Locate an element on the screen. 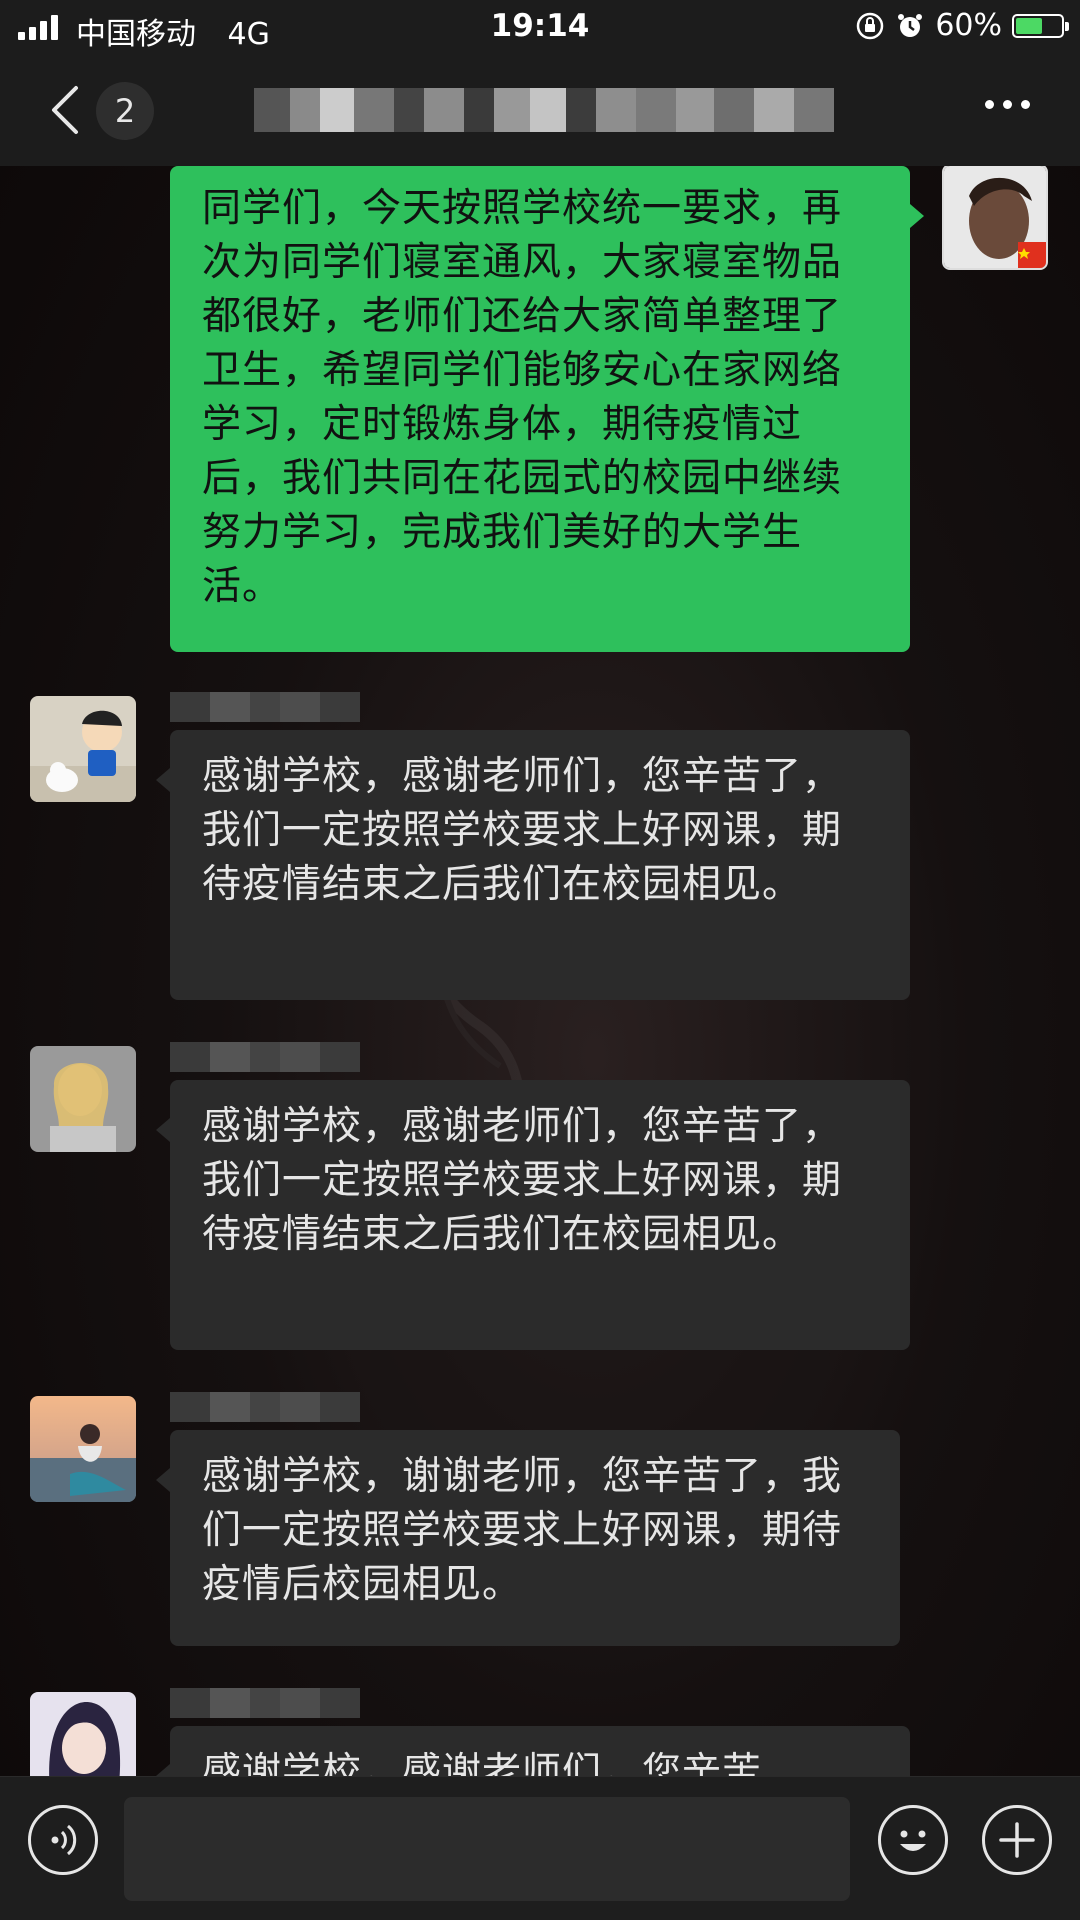 This screenshot has height=1920, width=1080. input-bar is located at coordinates (540, 1848).